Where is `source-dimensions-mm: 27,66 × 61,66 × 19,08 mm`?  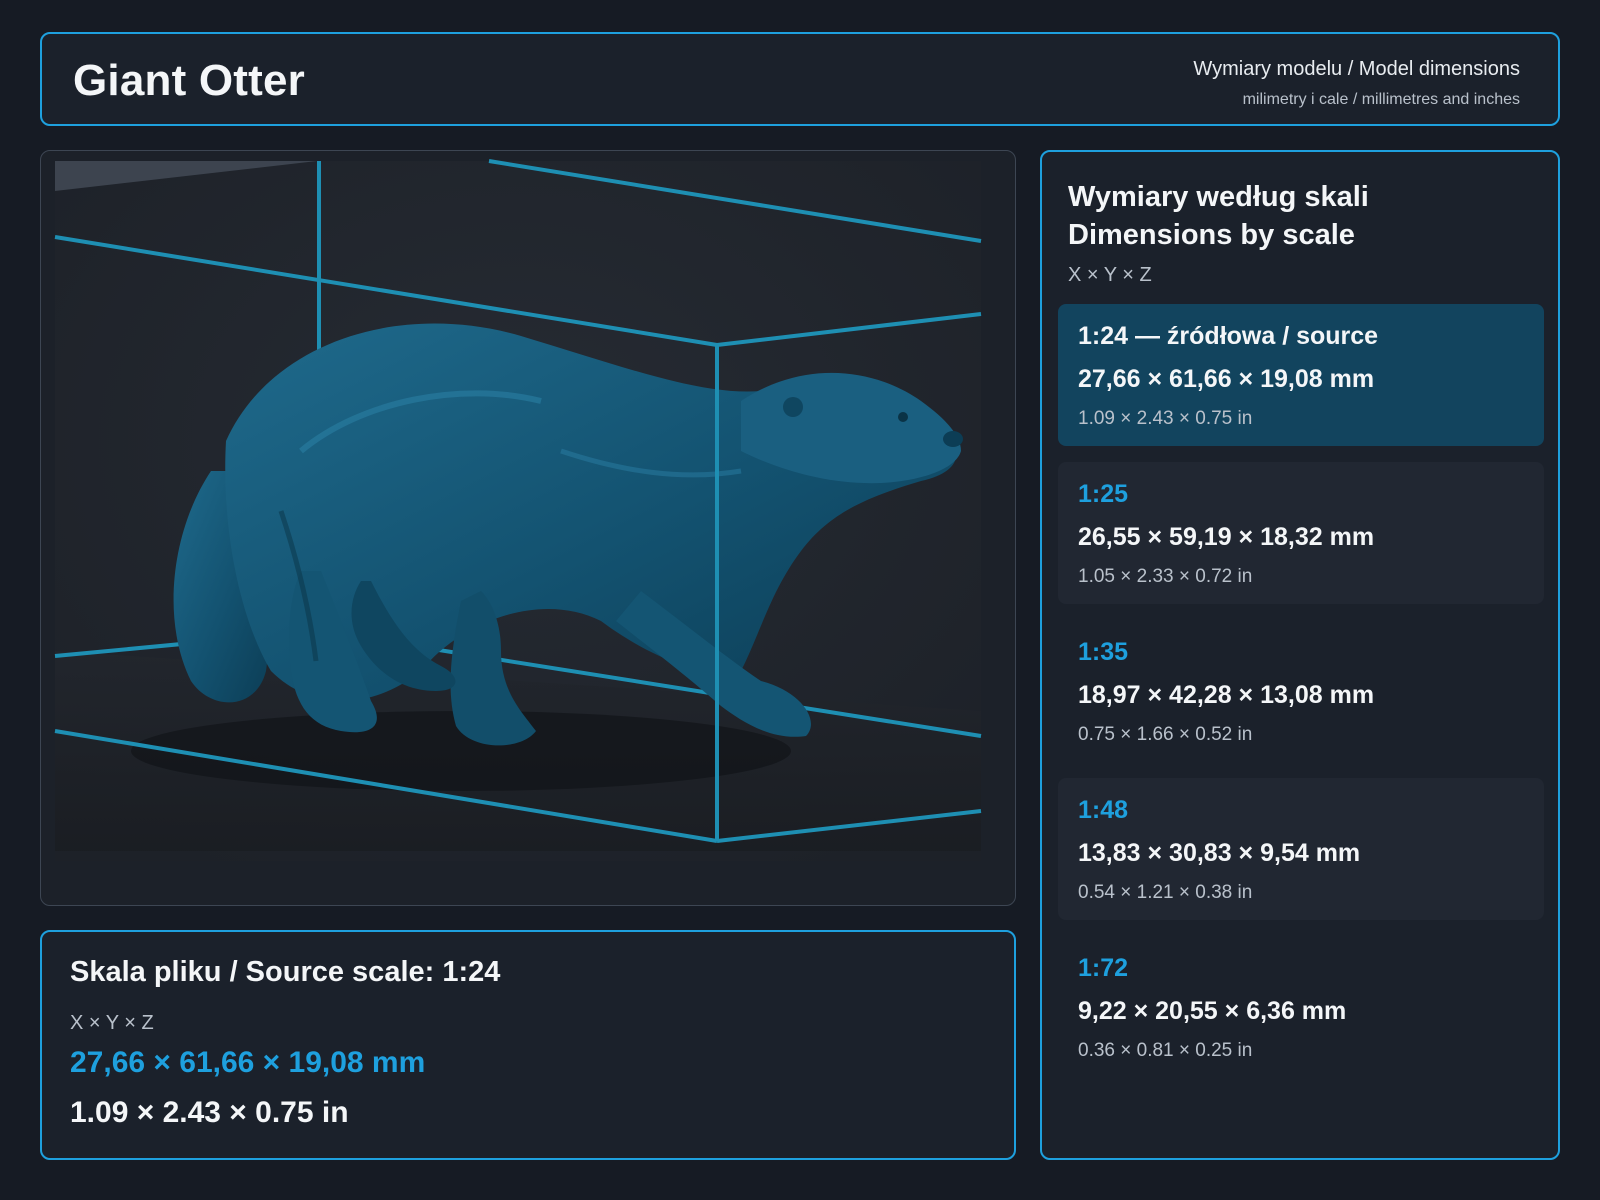 source-dimensions-mm: 27,66 × 61,66 × 19,08 mm is located at coordinates (248, 1062).